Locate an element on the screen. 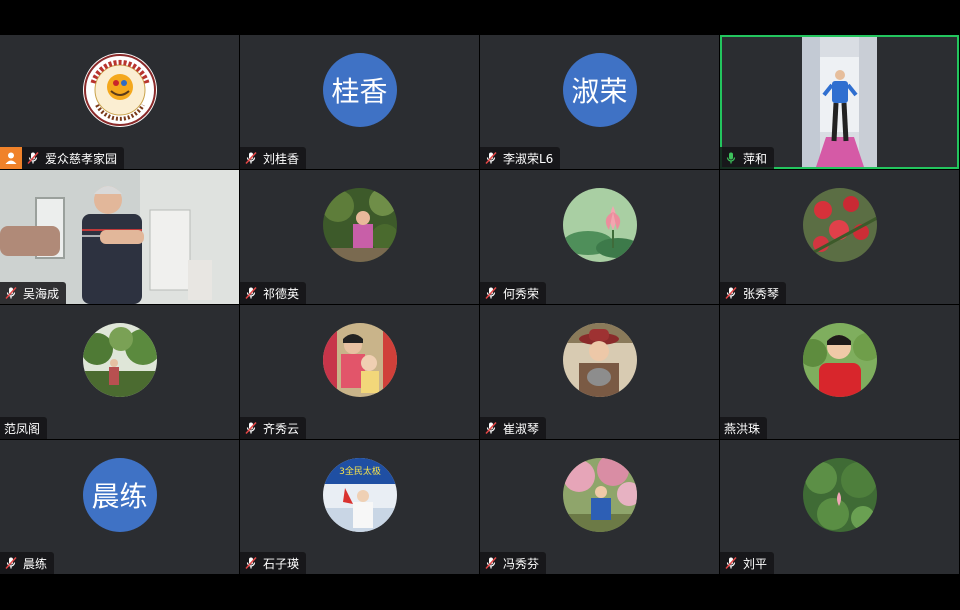  participant-name: 齐秀云 is located at coordinates (281, 428).